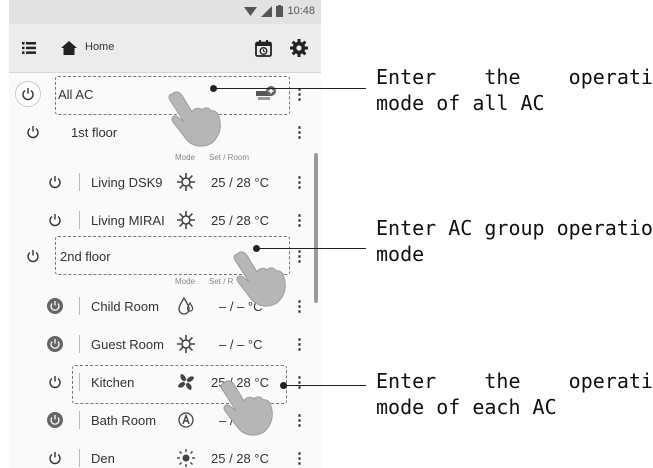 This screenshot has width=653, height=468. I want to click on set-room-column-hint: Set / Room, so click(229, 157).